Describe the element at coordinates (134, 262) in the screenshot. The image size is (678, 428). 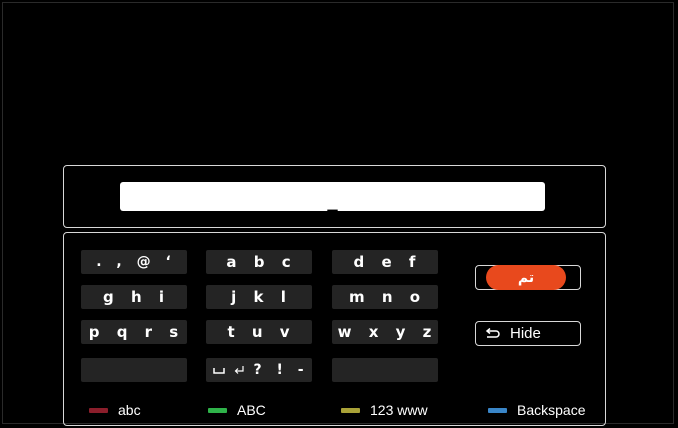
I see `key-punctuation: . , @ ‘` at that location.